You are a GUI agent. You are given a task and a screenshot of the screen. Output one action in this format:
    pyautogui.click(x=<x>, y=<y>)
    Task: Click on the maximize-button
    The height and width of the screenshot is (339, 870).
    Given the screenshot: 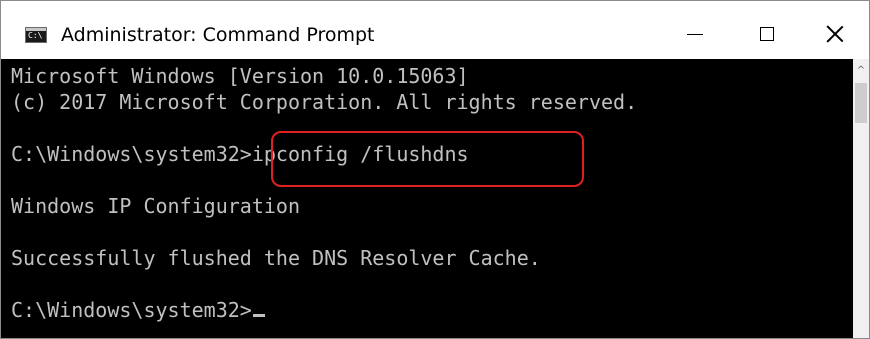 What is the action you would take?
    pyautogui.click(x=767, y=30)
    